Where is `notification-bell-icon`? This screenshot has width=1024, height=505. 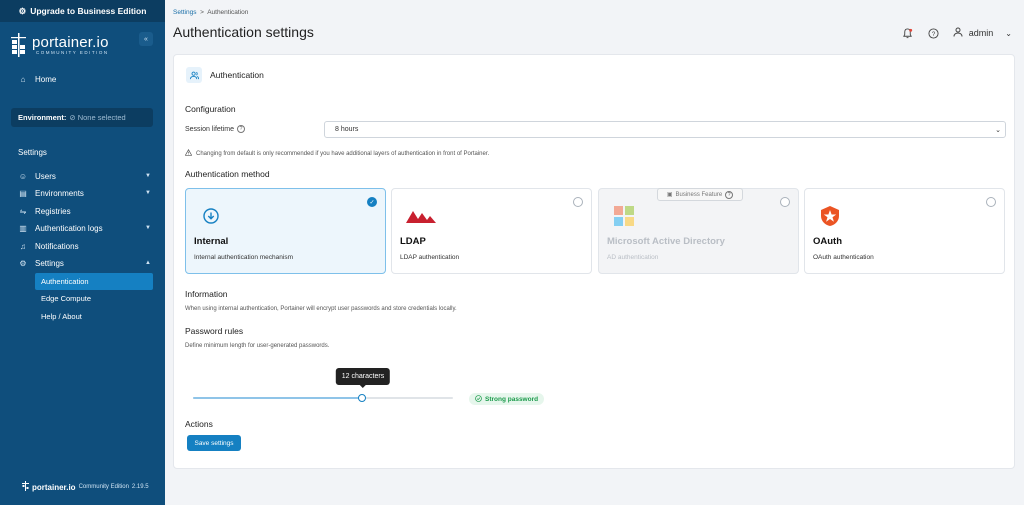 notification-bell-icon is located at coordinates (908, 33).